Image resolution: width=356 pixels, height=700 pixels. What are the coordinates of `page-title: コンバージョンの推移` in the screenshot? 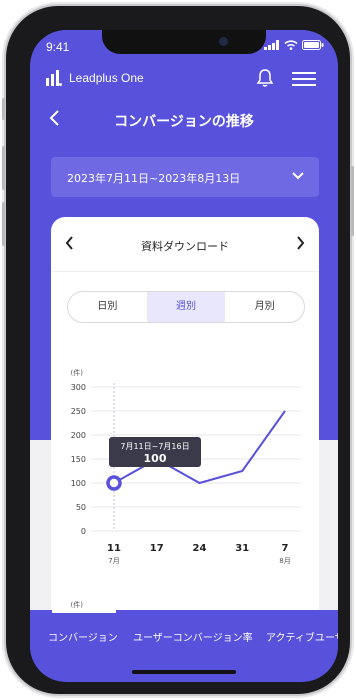 It's located at (184, 122).